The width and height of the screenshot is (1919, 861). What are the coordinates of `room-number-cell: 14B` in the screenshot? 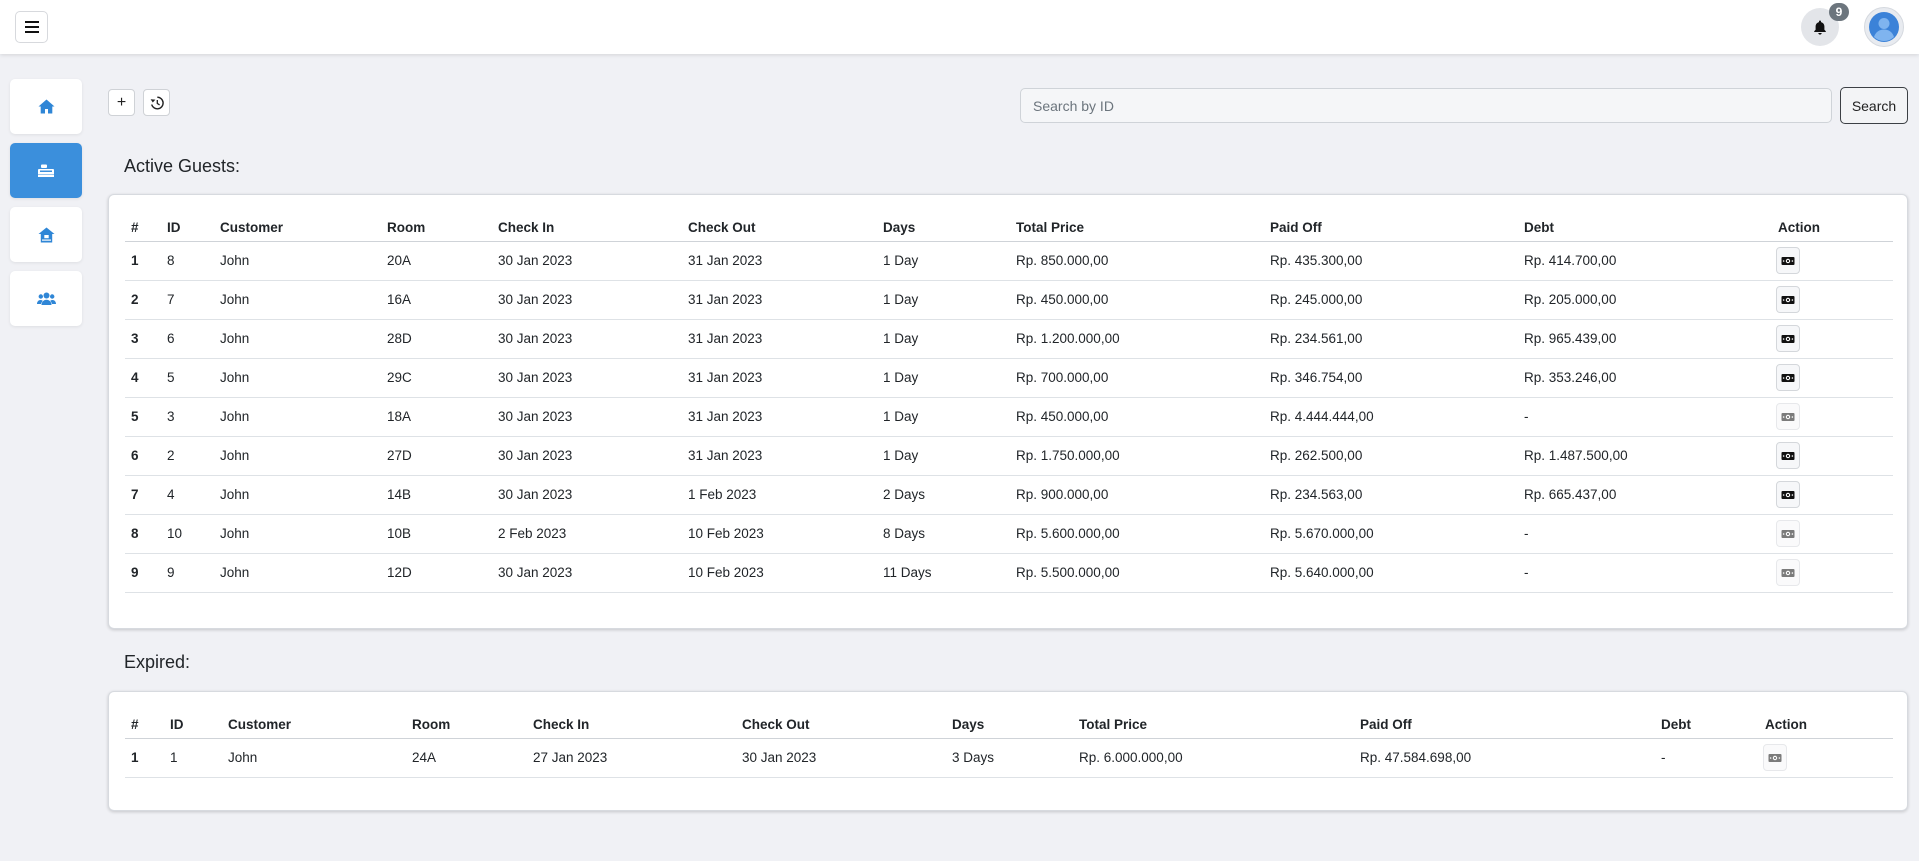 It's located at (436, 495).